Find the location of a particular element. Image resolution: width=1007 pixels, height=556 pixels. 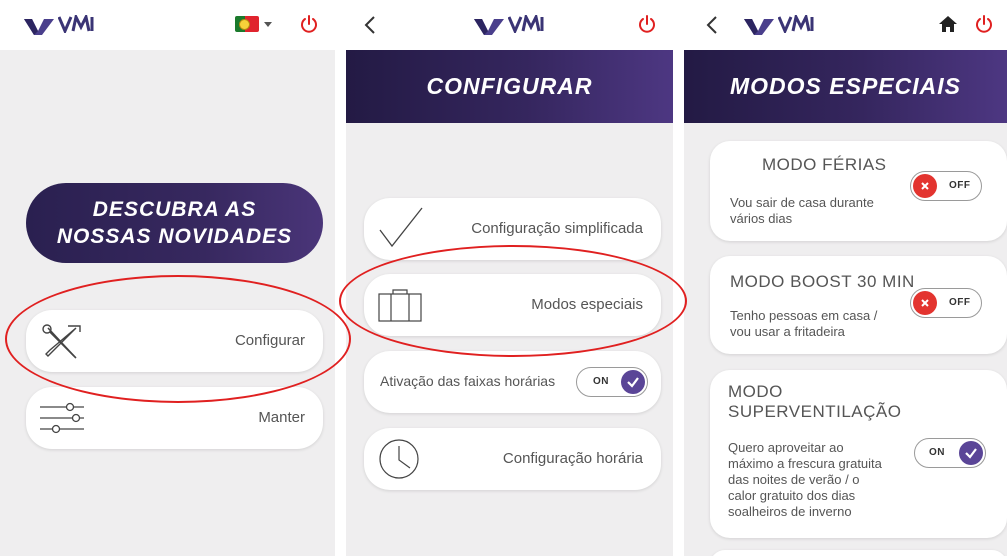

time-slots-toggle: ON is located at coordinates (612, 382).